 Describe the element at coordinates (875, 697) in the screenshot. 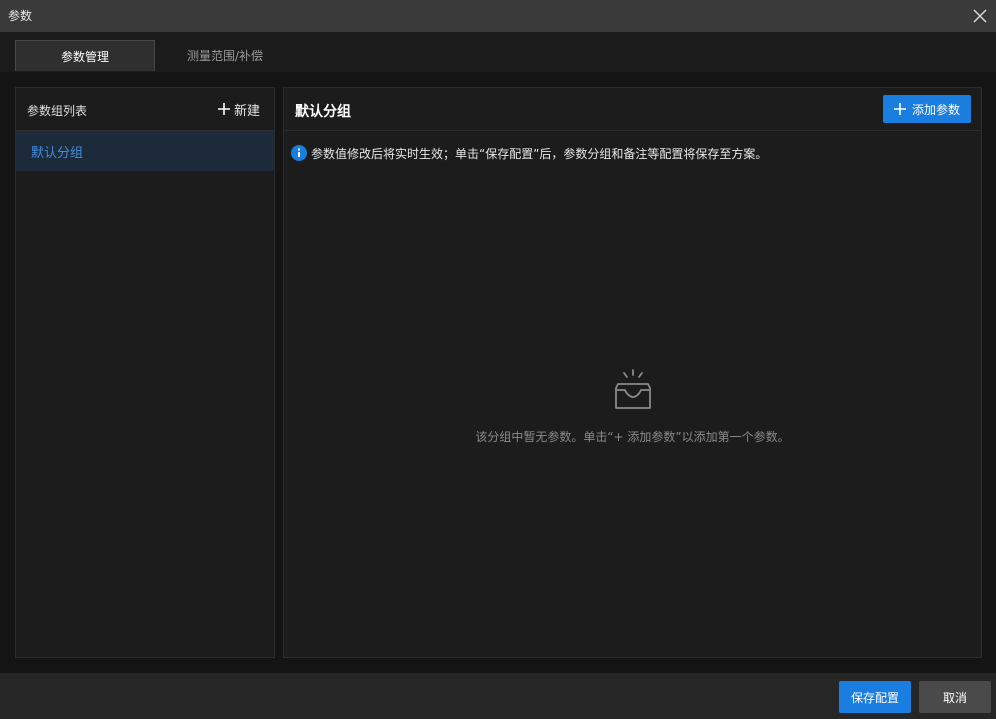

I see `save-config-button: 保存配置` at that location.